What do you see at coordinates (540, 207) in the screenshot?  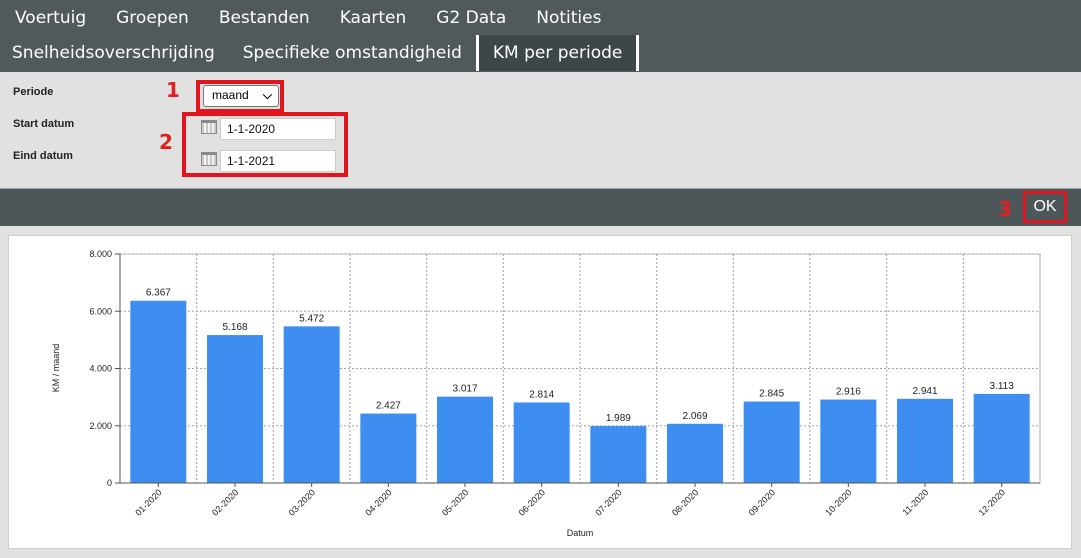 I see `action-bar: 3 OK` at bounding box center [540, 207].